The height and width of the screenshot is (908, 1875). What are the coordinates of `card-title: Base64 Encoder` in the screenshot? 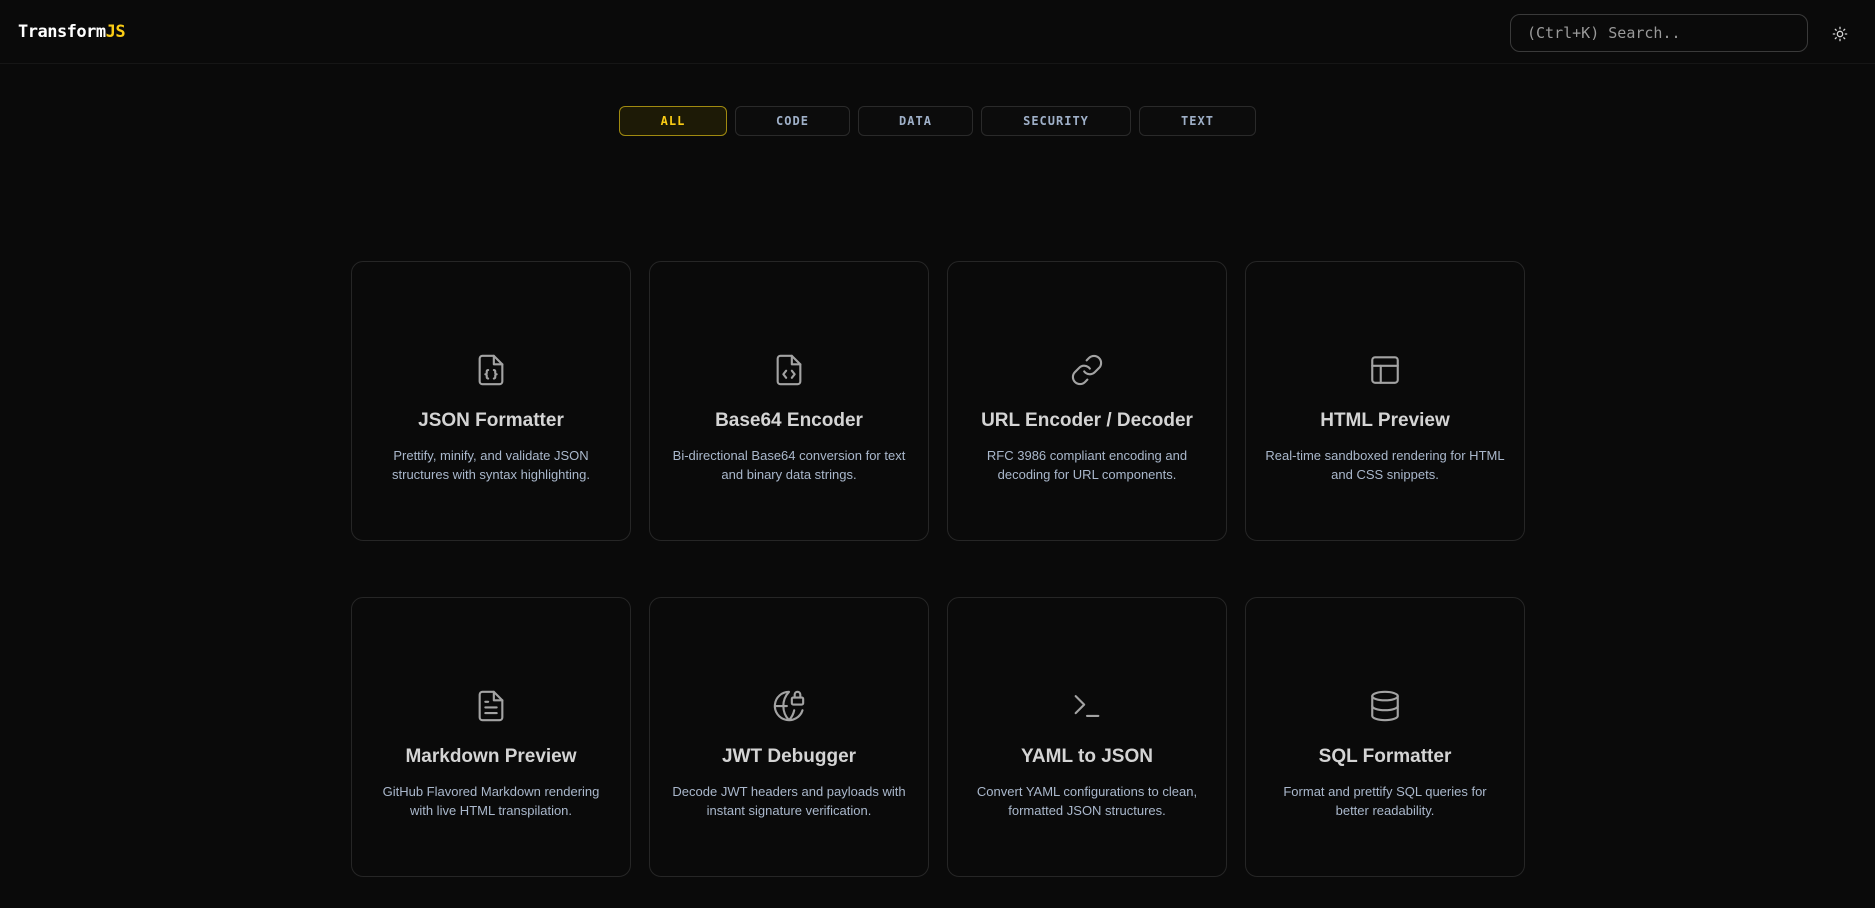 It's located at (789, 420).